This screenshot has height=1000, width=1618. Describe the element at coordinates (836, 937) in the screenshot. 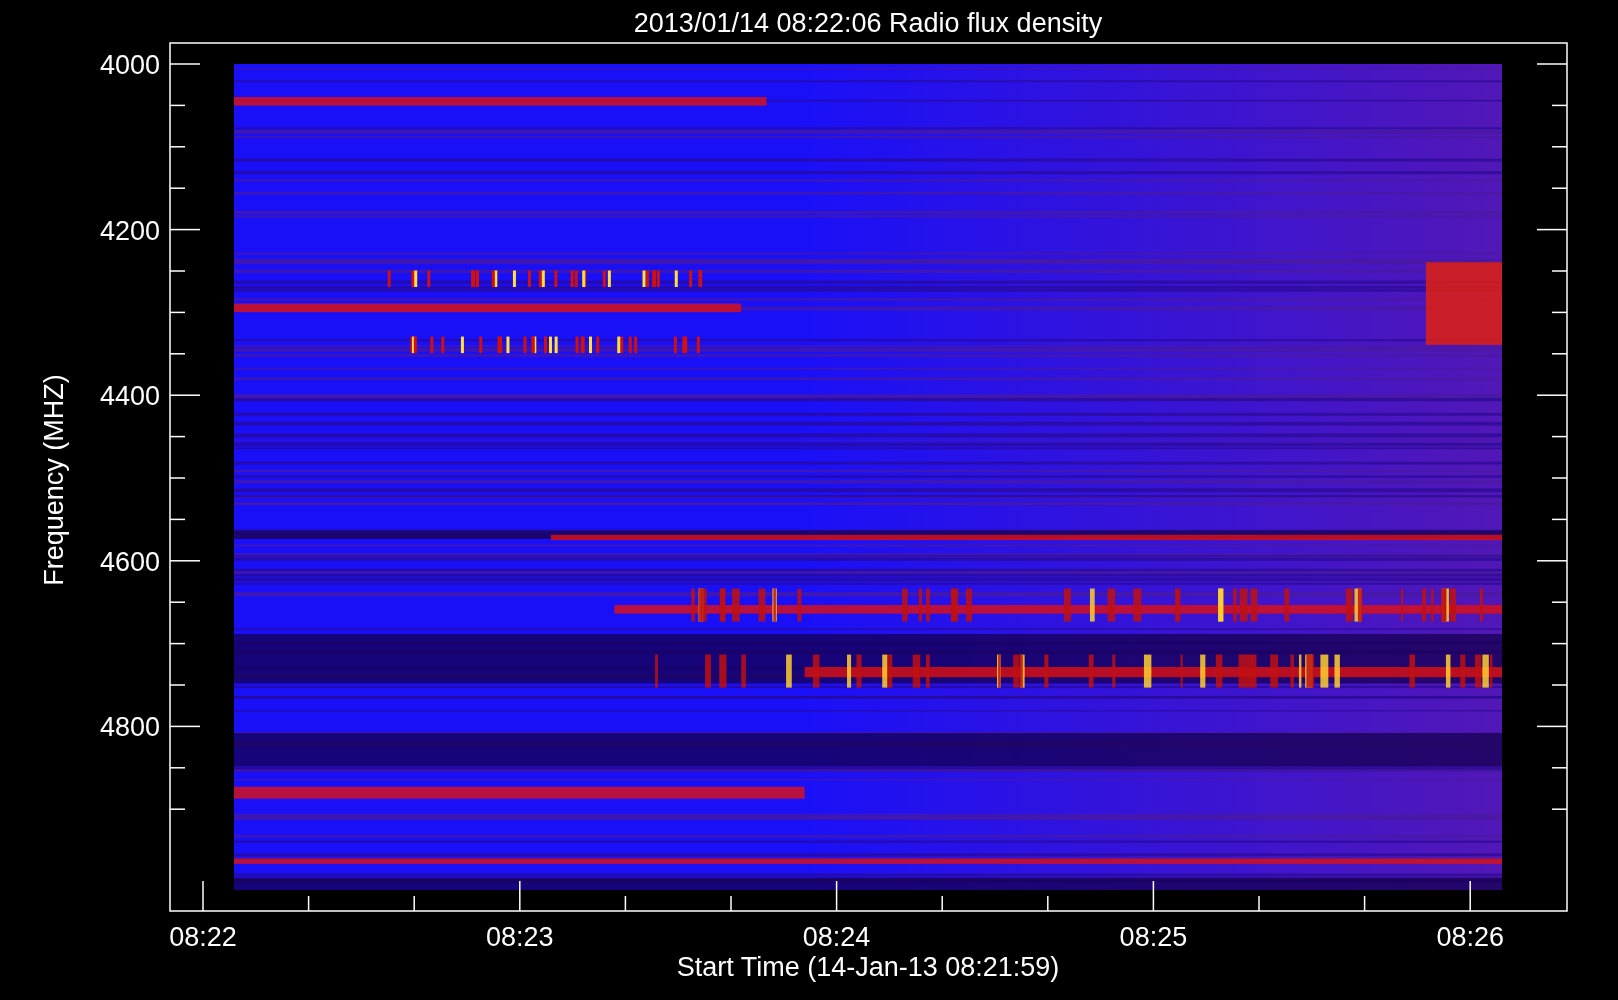

I see `x-tick-label: 08:24` at that location.